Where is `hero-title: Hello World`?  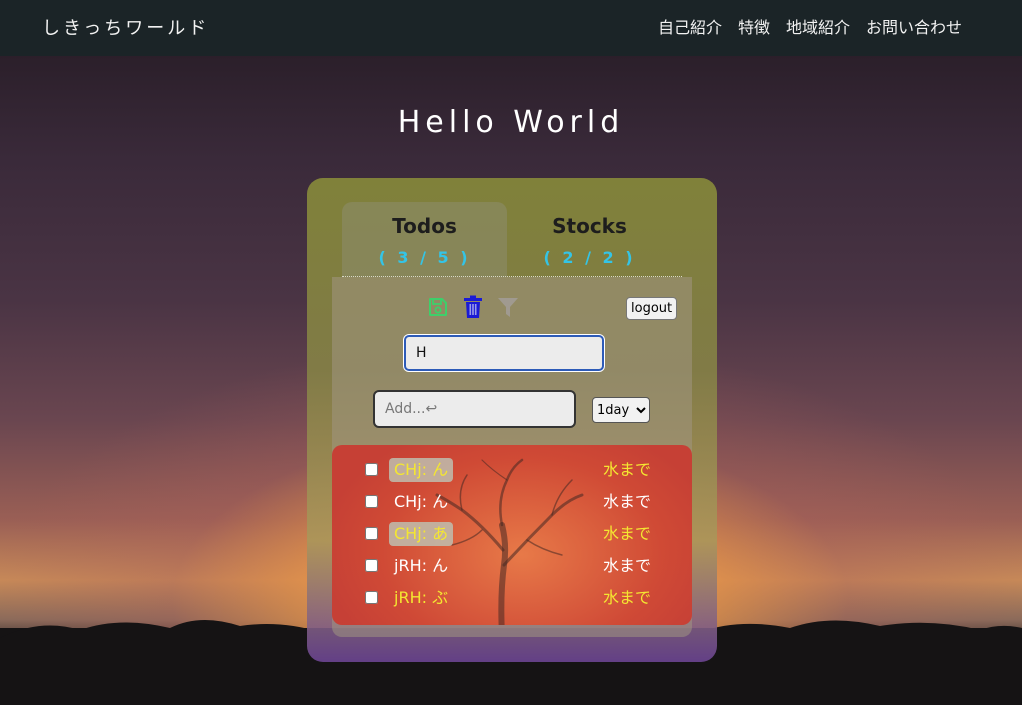 hero-title: Hello World is located at coordinates (511, 122).